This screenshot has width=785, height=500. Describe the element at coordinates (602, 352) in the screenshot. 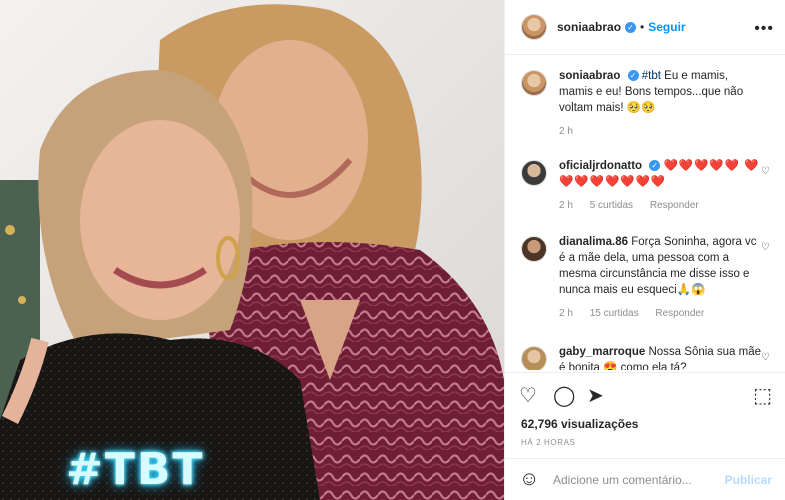

I see `comment-username: gaby_marroque` at that location.